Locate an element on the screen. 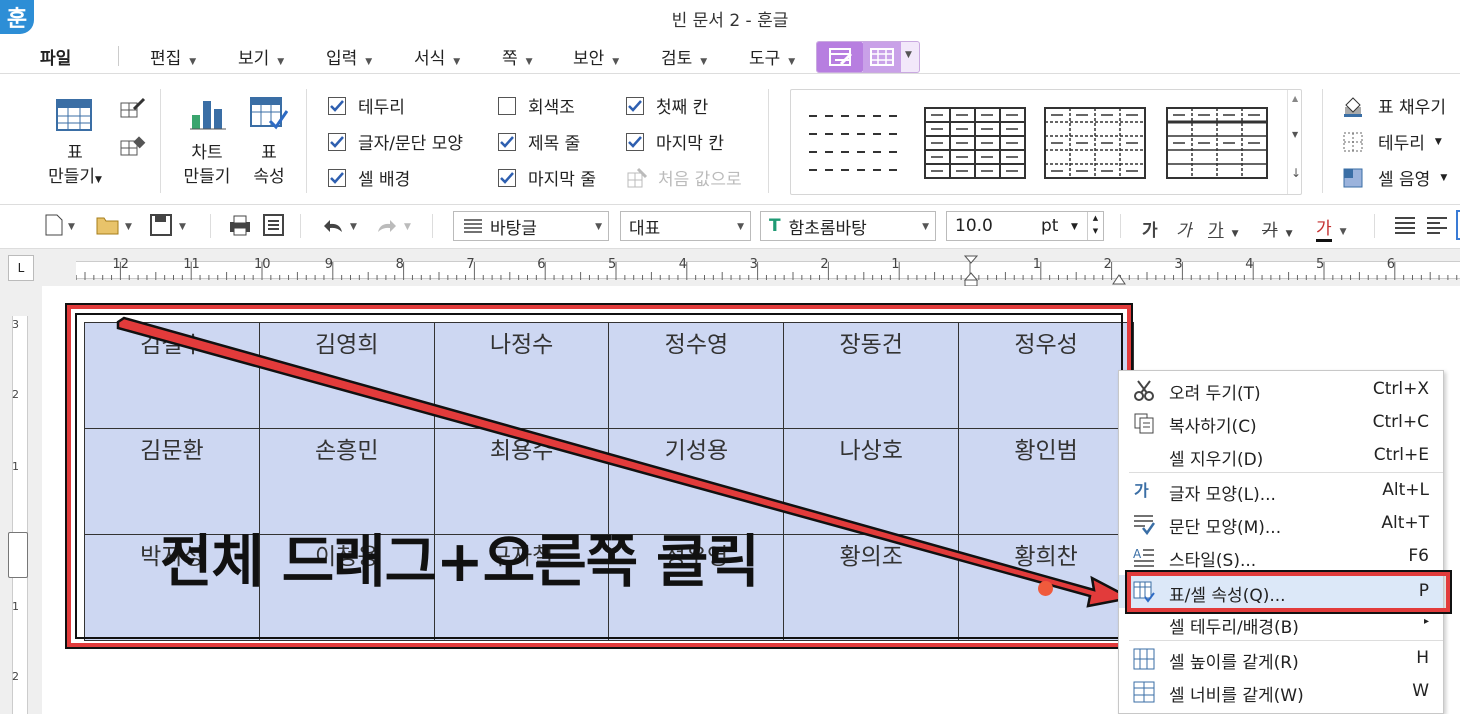 Image resolution: width=1460 pixels, height=714 pixels. new-document-icon: ▼ is located at coordinates (61, 227).